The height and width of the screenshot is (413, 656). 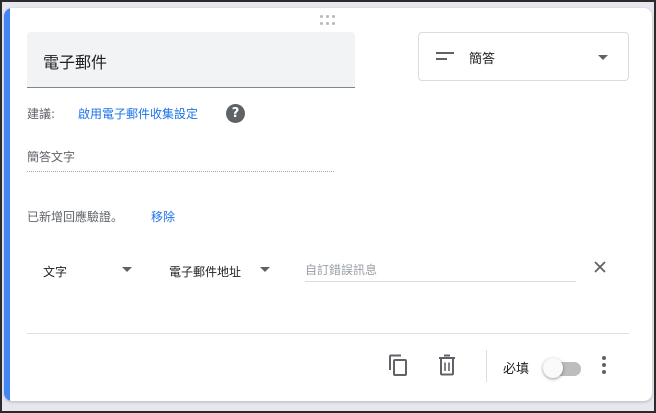 I want to click on enable-email-collection-link: 啟用電子郵件收集設定, so click(x=138, y=113).